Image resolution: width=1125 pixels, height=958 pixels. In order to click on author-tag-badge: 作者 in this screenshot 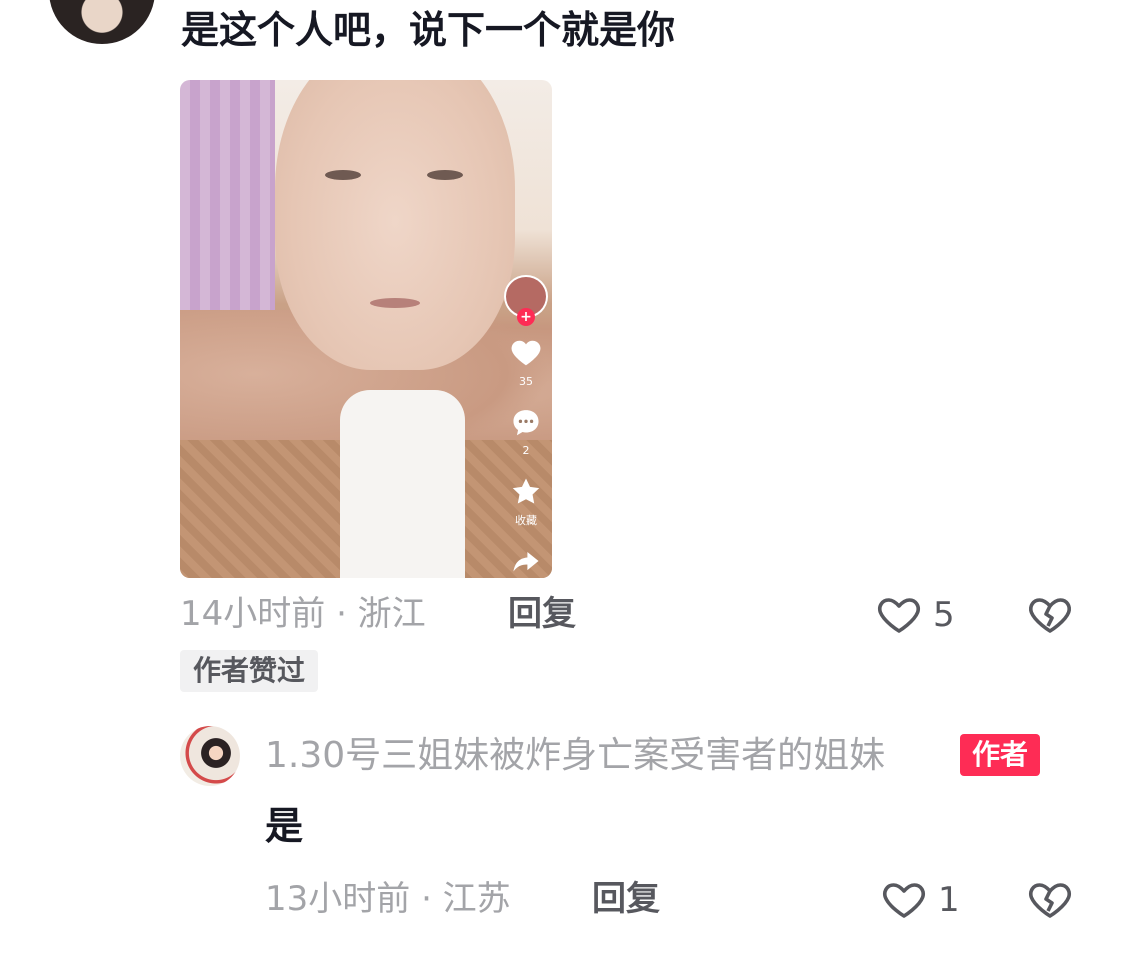, I will do `click(1000, 755)`.